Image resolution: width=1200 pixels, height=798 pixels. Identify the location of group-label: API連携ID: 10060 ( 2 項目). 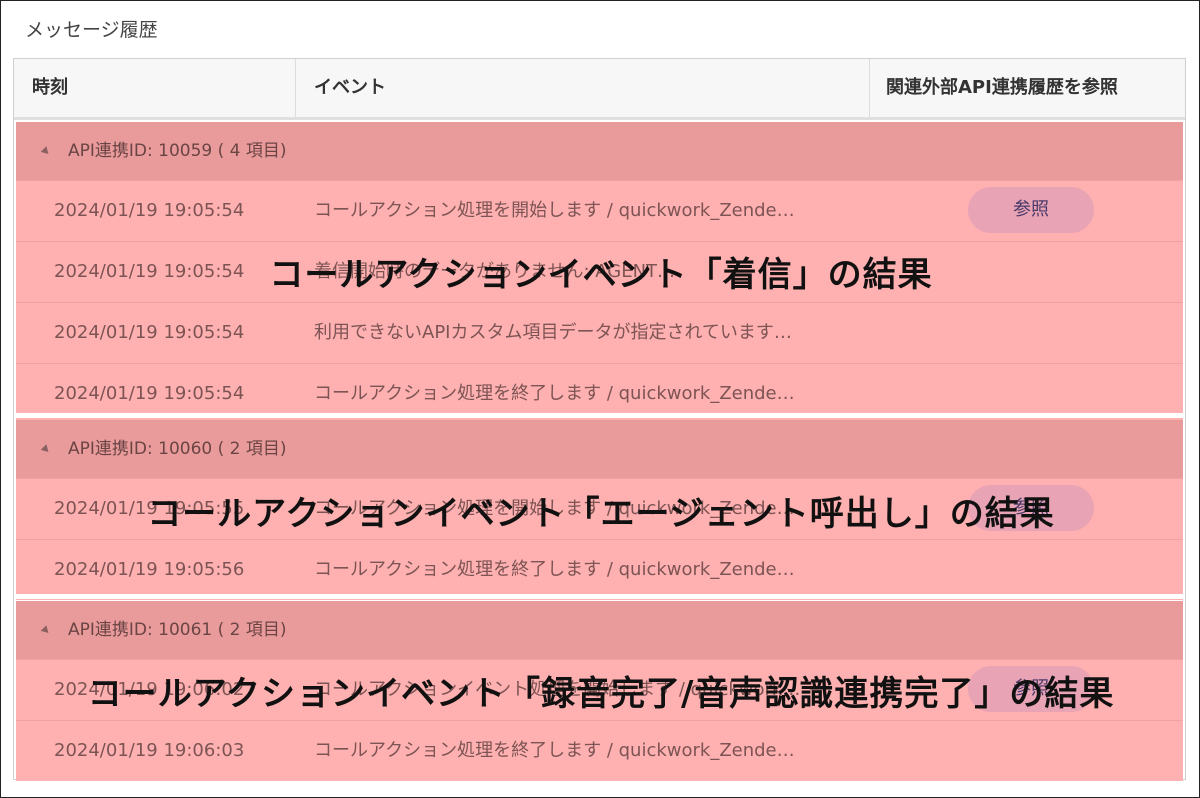
(177, 449).